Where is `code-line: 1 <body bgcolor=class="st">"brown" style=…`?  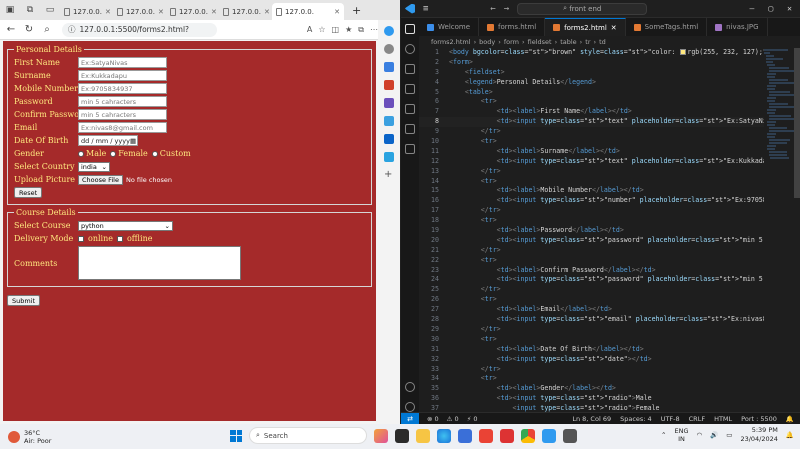 code-line: 1 <body bgcolor=class="st">"brown" style=… is located at coordinates (591, 53).